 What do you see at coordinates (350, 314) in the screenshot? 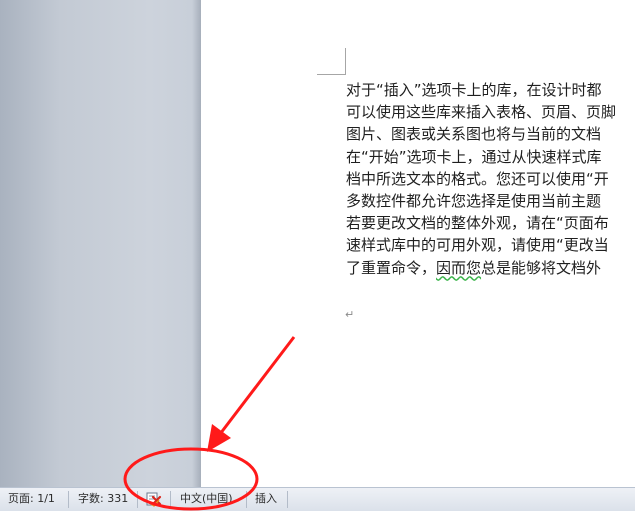
I see `paragraph-mark: ↵` at bounding box center [350, 314].